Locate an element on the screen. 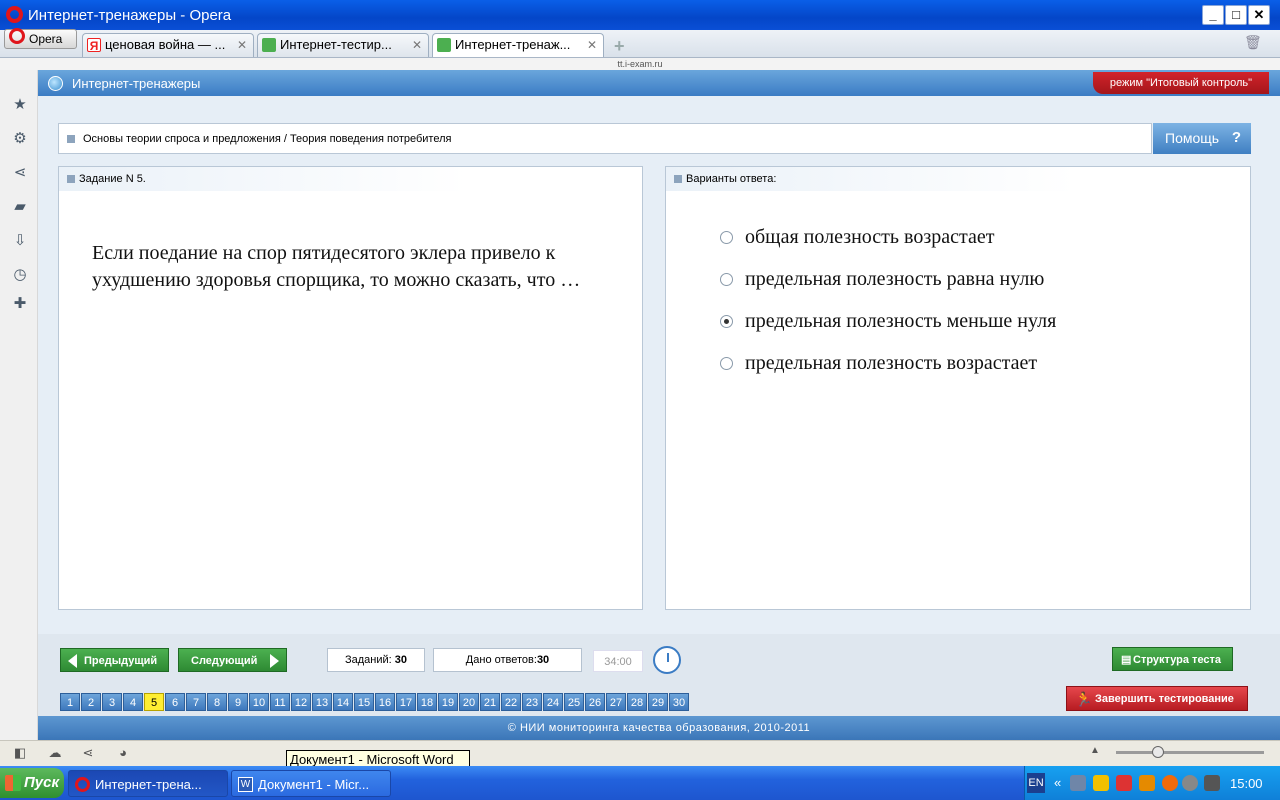 The height and width of the screenshot is (800, 1280). question-number-button: 27 is located at coordinates (616, 702).